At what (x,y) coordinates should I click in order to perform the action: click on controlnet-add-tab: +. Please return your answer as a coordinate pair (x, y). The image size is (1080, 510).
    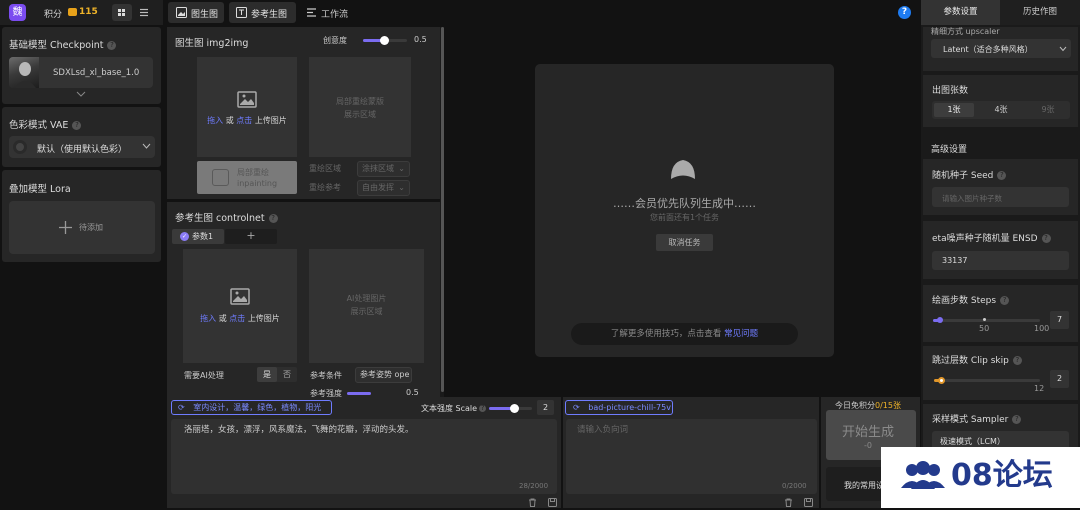
    Looking at the image, I should click on (251, 236).